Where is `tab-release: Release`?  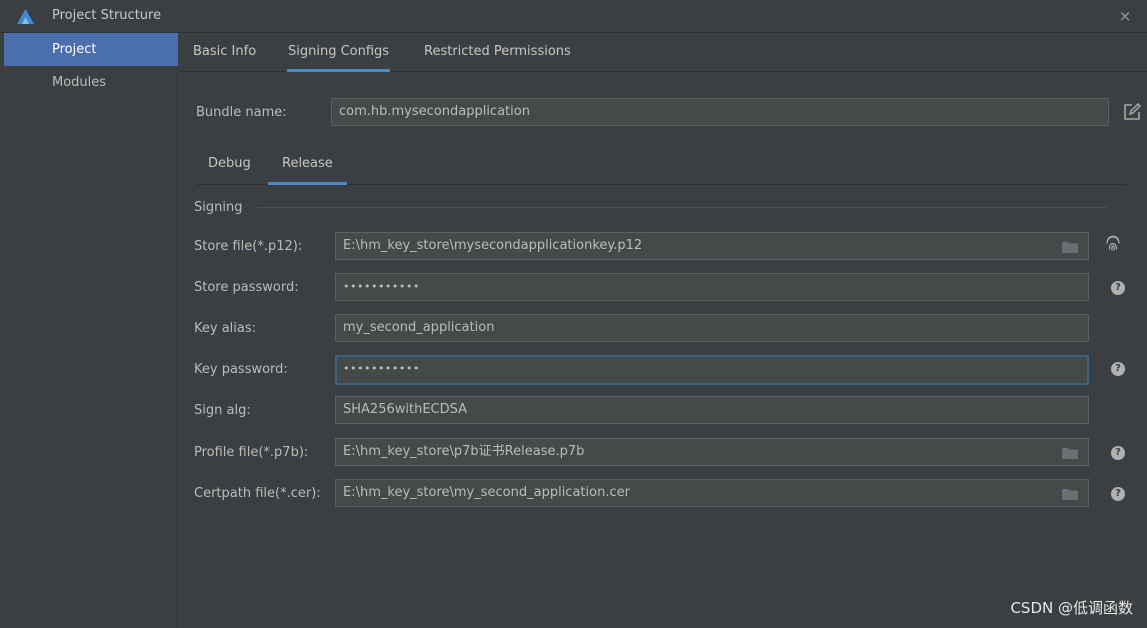
tab-release: Release is located at coordinates (307, 165).